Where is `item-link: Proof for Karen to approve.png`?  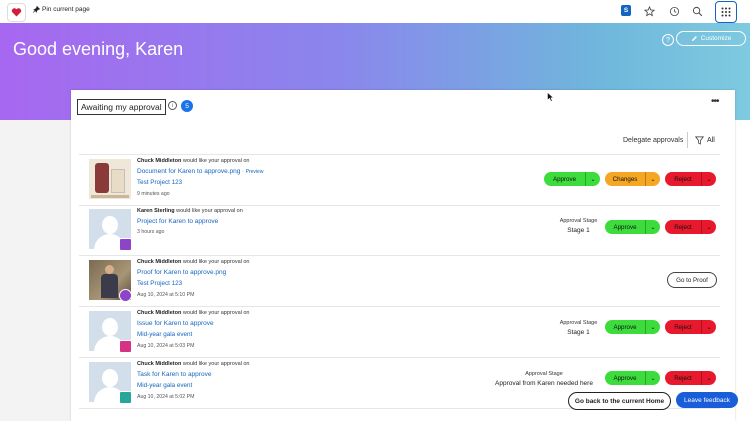 item-link: Proof for Karen to approve.png is located at coordinates (181, 272).